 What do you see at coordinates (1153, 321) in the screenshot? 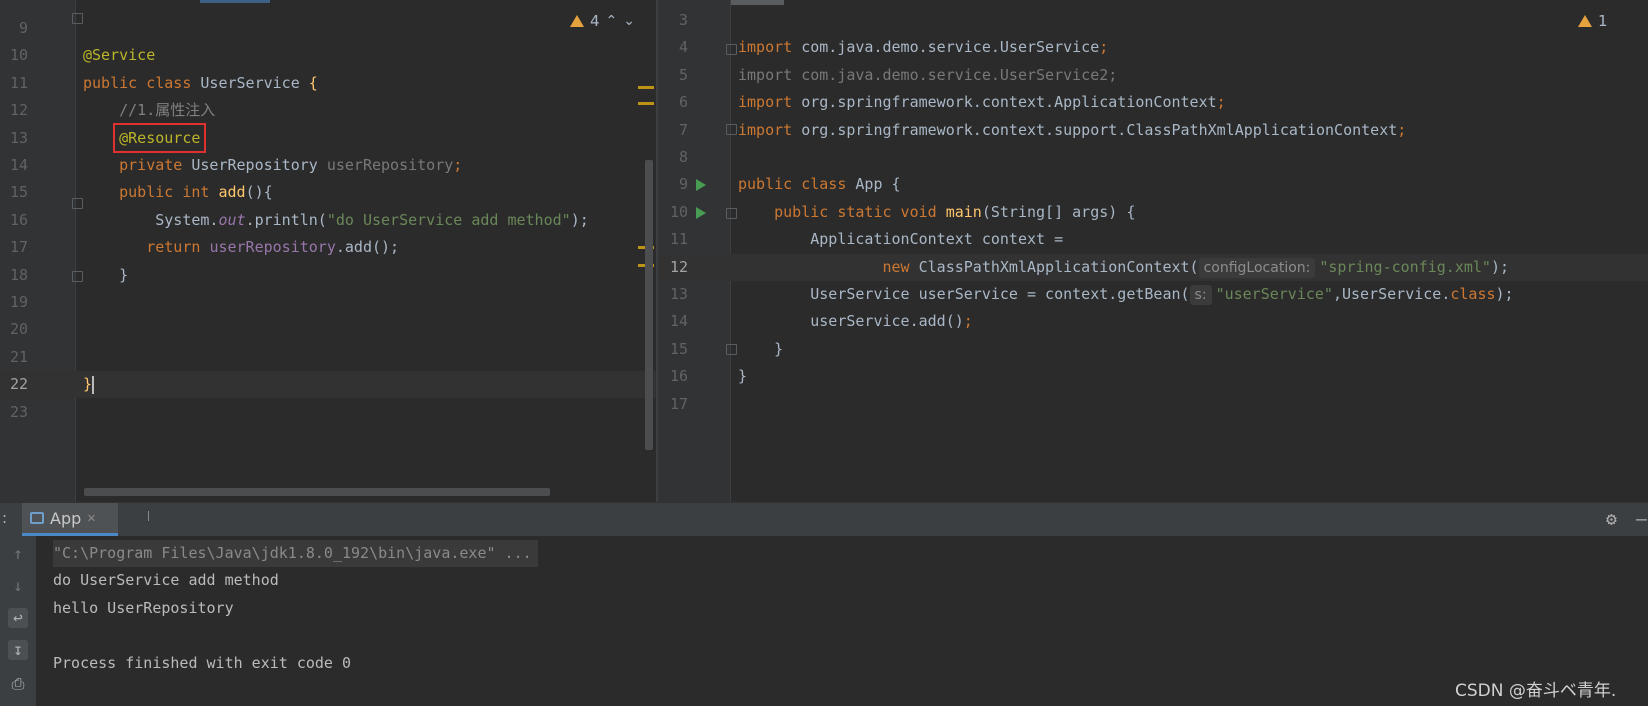
I see `code-line: 14 userService.add();` at bounding box center [1153, 321].